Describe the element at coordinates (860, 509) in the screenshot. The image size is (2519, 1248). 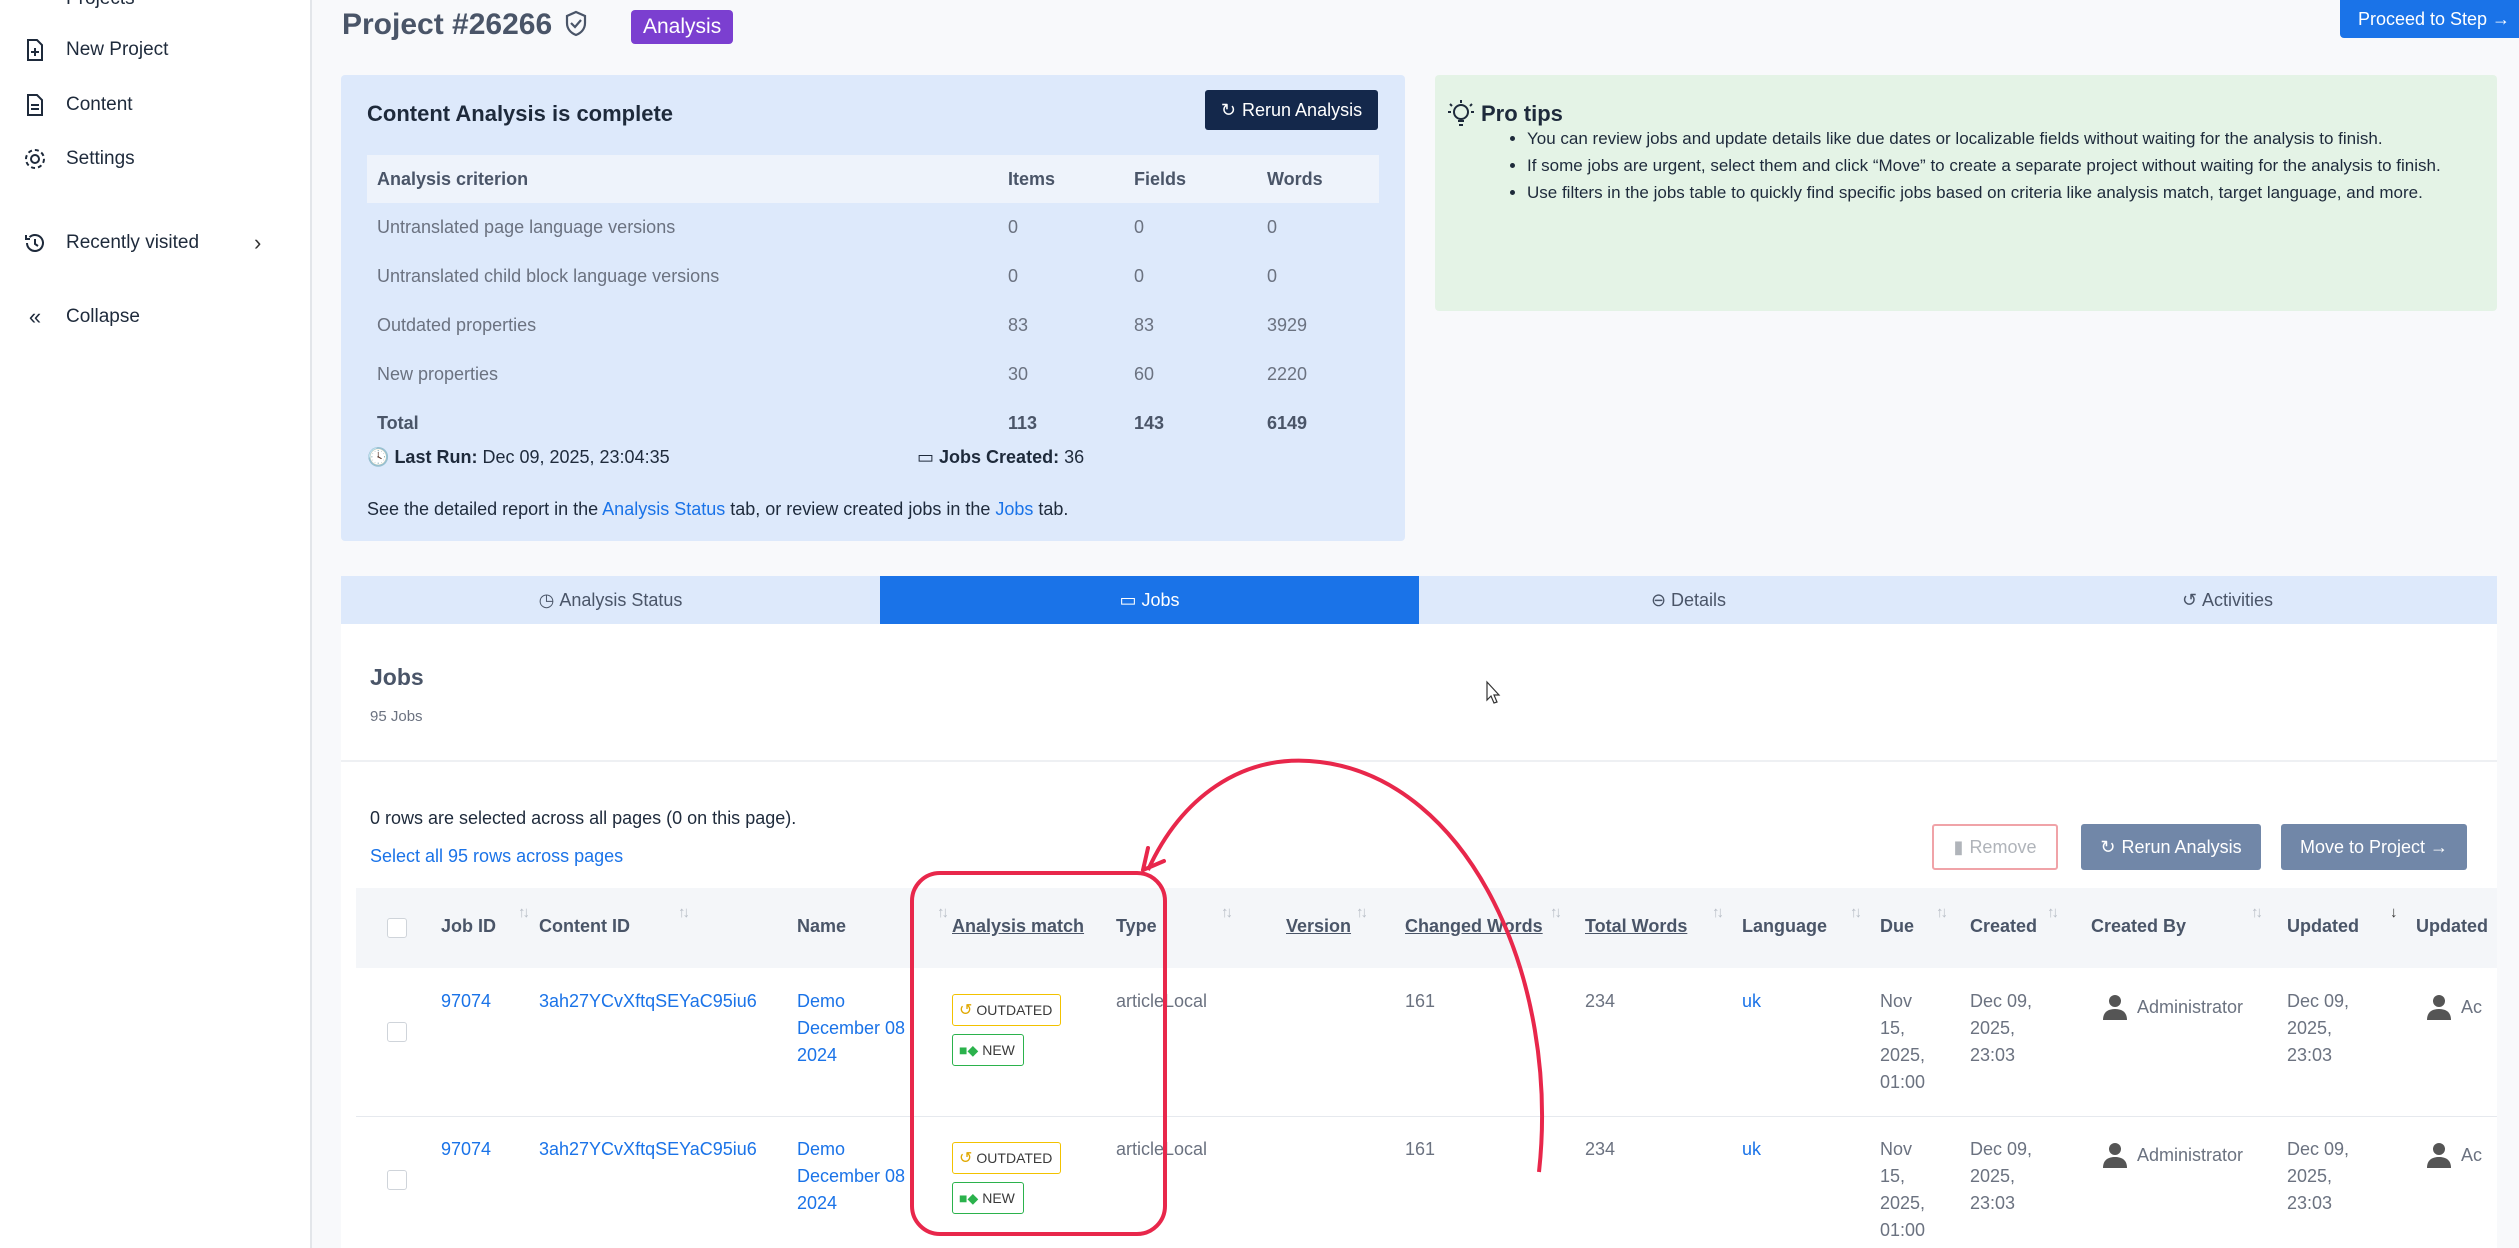
I see `report-text: tab, or review created jobs in the` at that location.